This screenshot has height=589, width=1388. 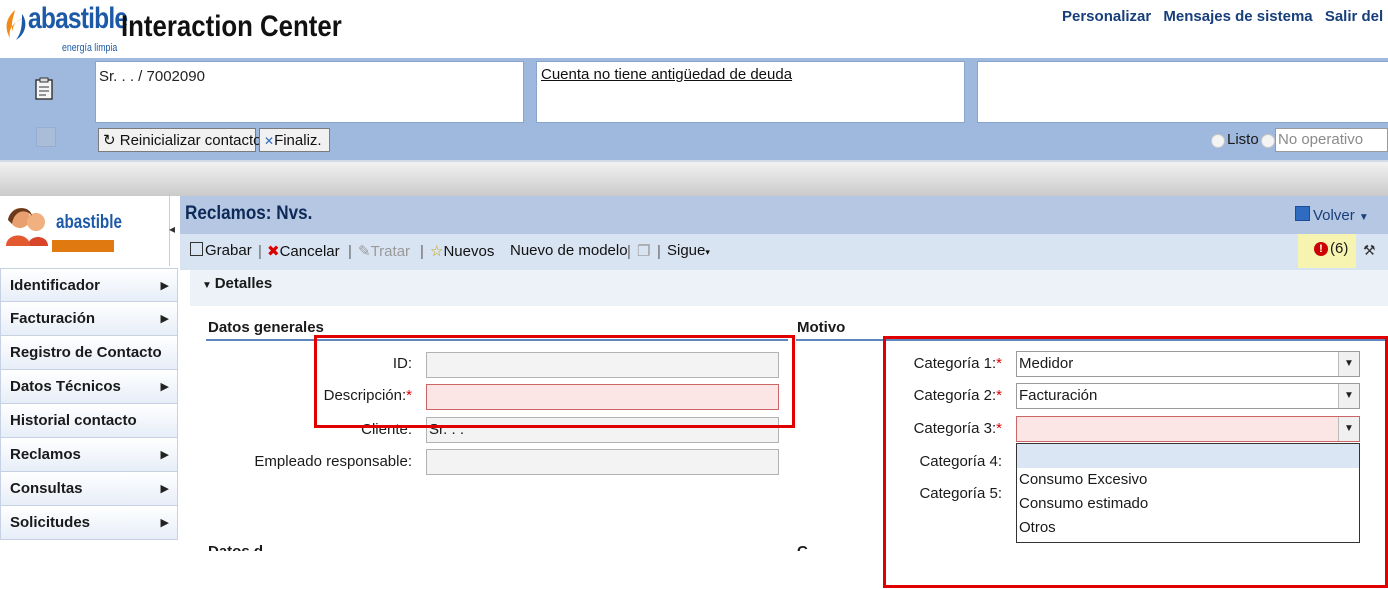 I want to click on brand-logo-text: abastible, so click(x=78, y=18).